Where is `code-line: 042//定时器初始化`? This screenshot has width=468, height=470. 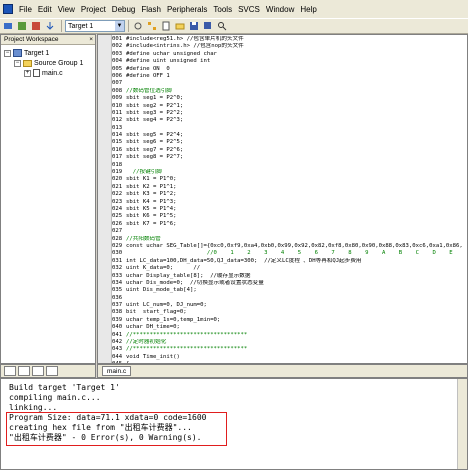 code-line: 042//定时器初始化 is located at coordinates (289, 342).